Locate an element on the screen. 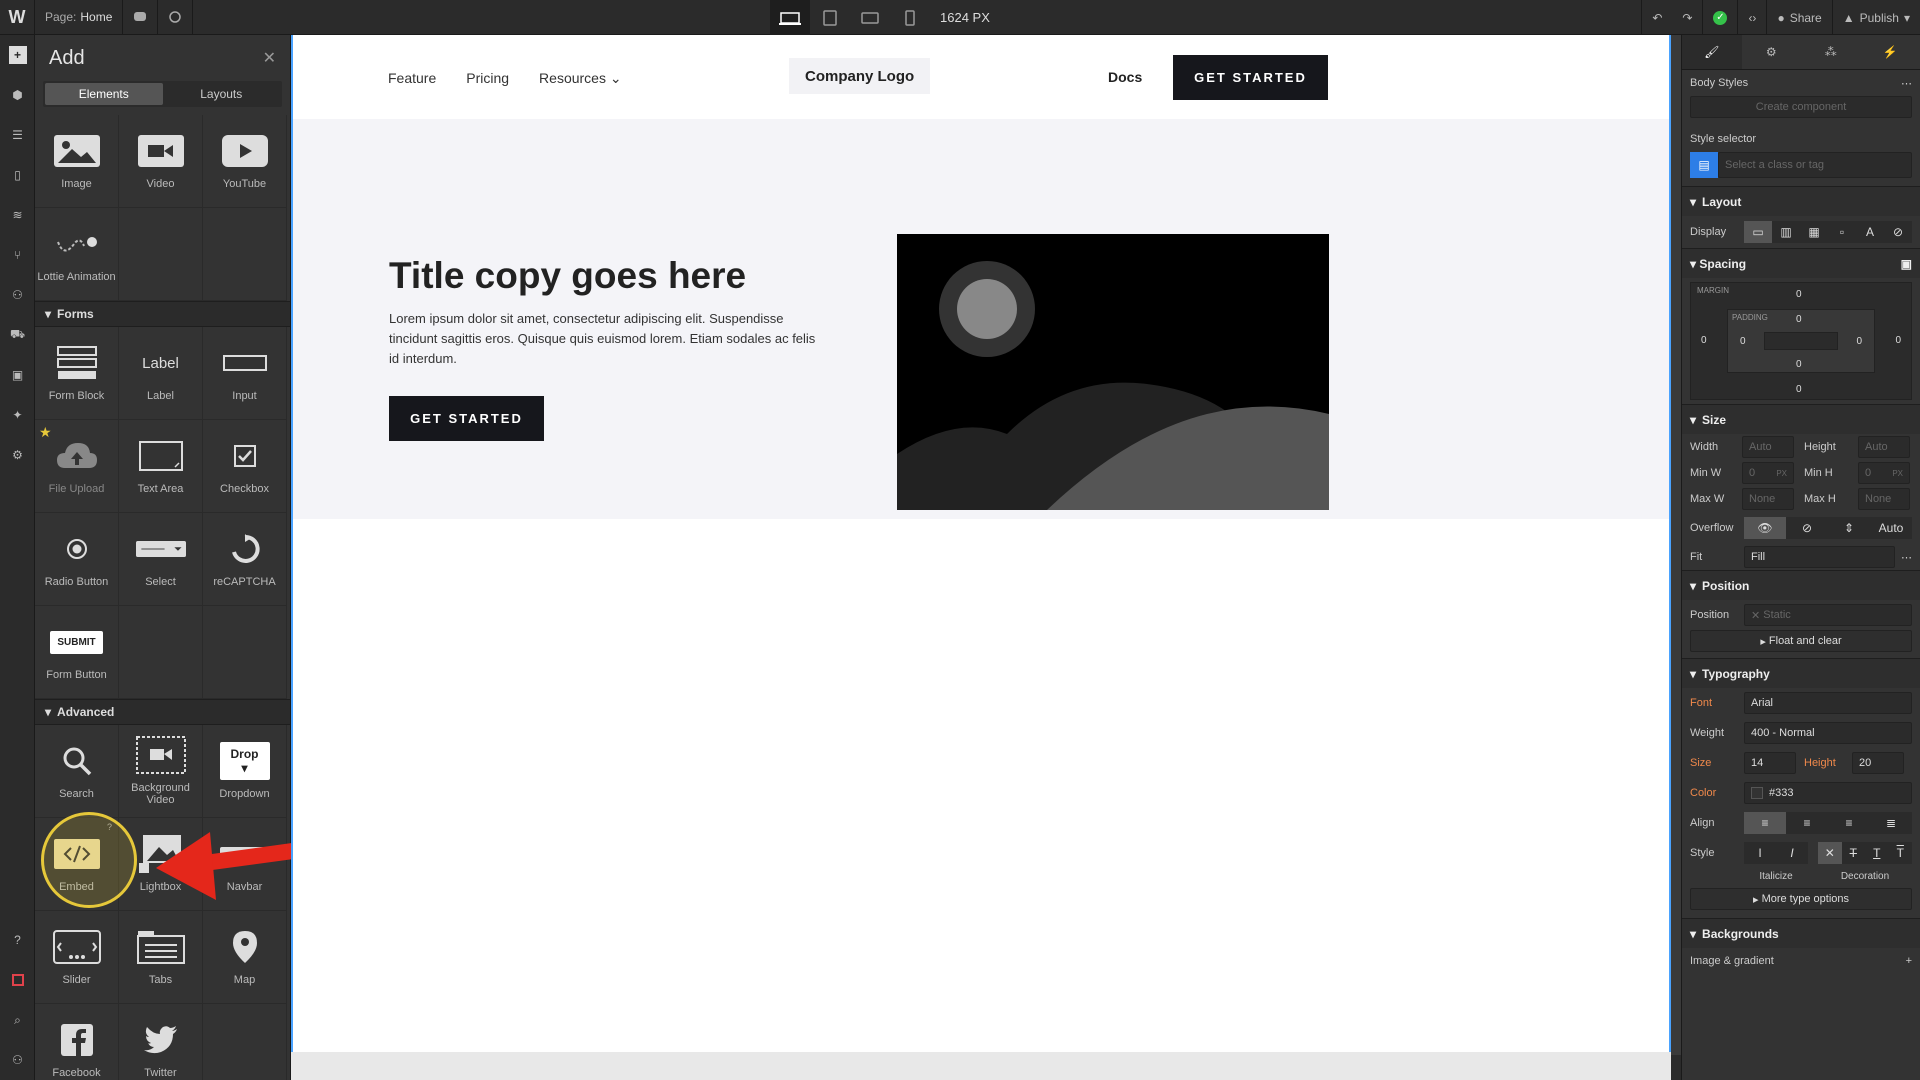  min-width-input: 0 PX is located at coordinates (1768, 473).